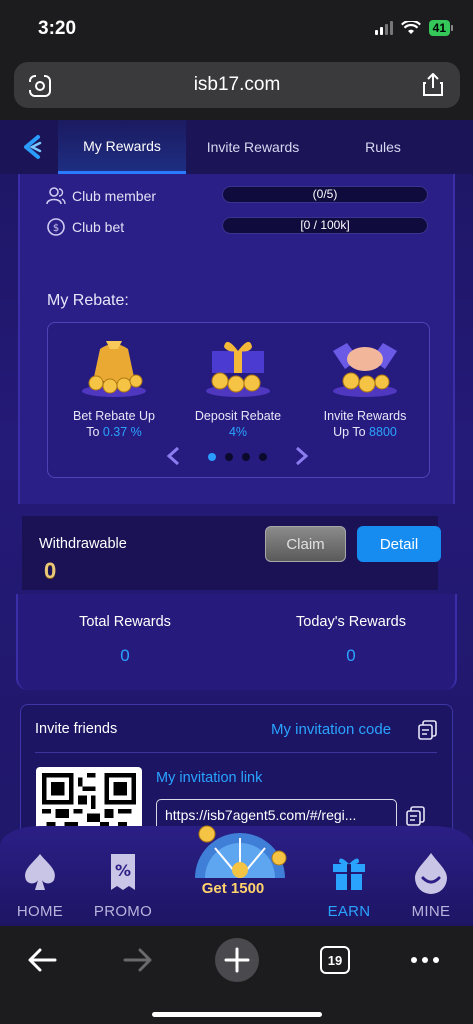 Image resolution: width=473 pixels, height=1024 pixels. Describe the element at coordinates (325, 194) in the screenshot. I see `club-member-value: (0/5)` at that location.